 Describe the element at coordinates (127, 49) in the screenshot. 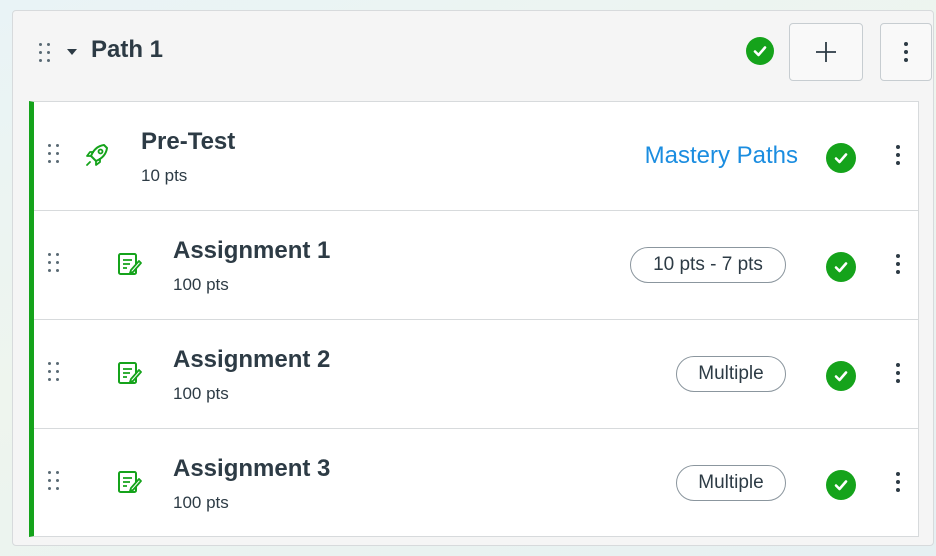

I see `path-title: Path 1` at that location.